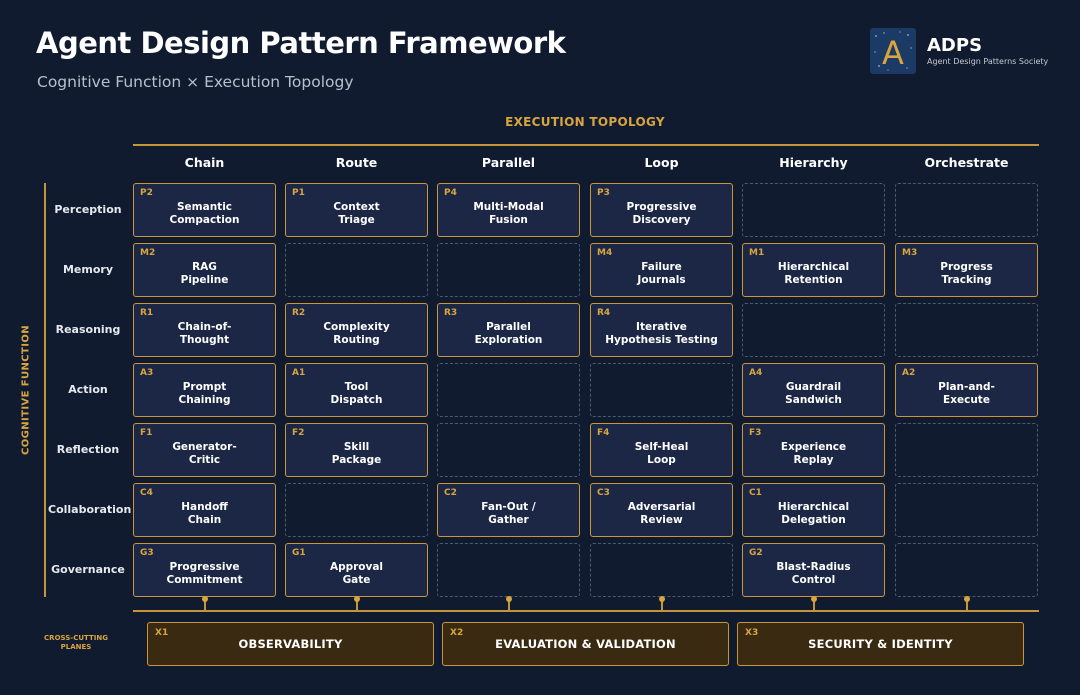 This screenshot has width=1080, height=695. I want to click on brand-full-name: Agent Design Patterns Society, so click(988, 61).